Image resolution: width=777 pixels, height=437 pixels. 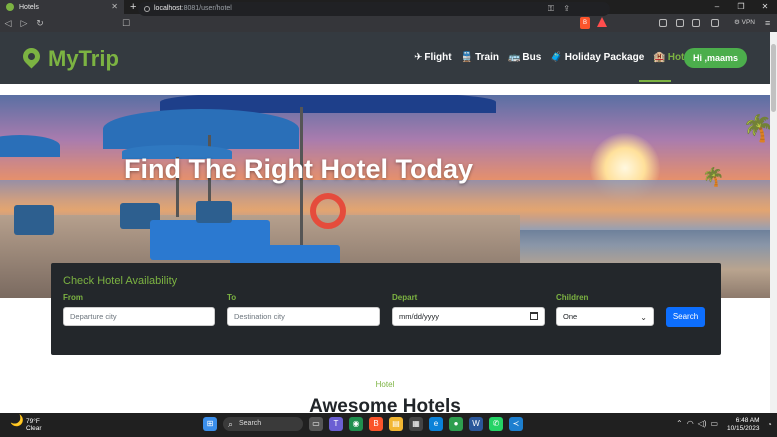 I want to click on reload-icon: ↻, so click(x=40, y=23).